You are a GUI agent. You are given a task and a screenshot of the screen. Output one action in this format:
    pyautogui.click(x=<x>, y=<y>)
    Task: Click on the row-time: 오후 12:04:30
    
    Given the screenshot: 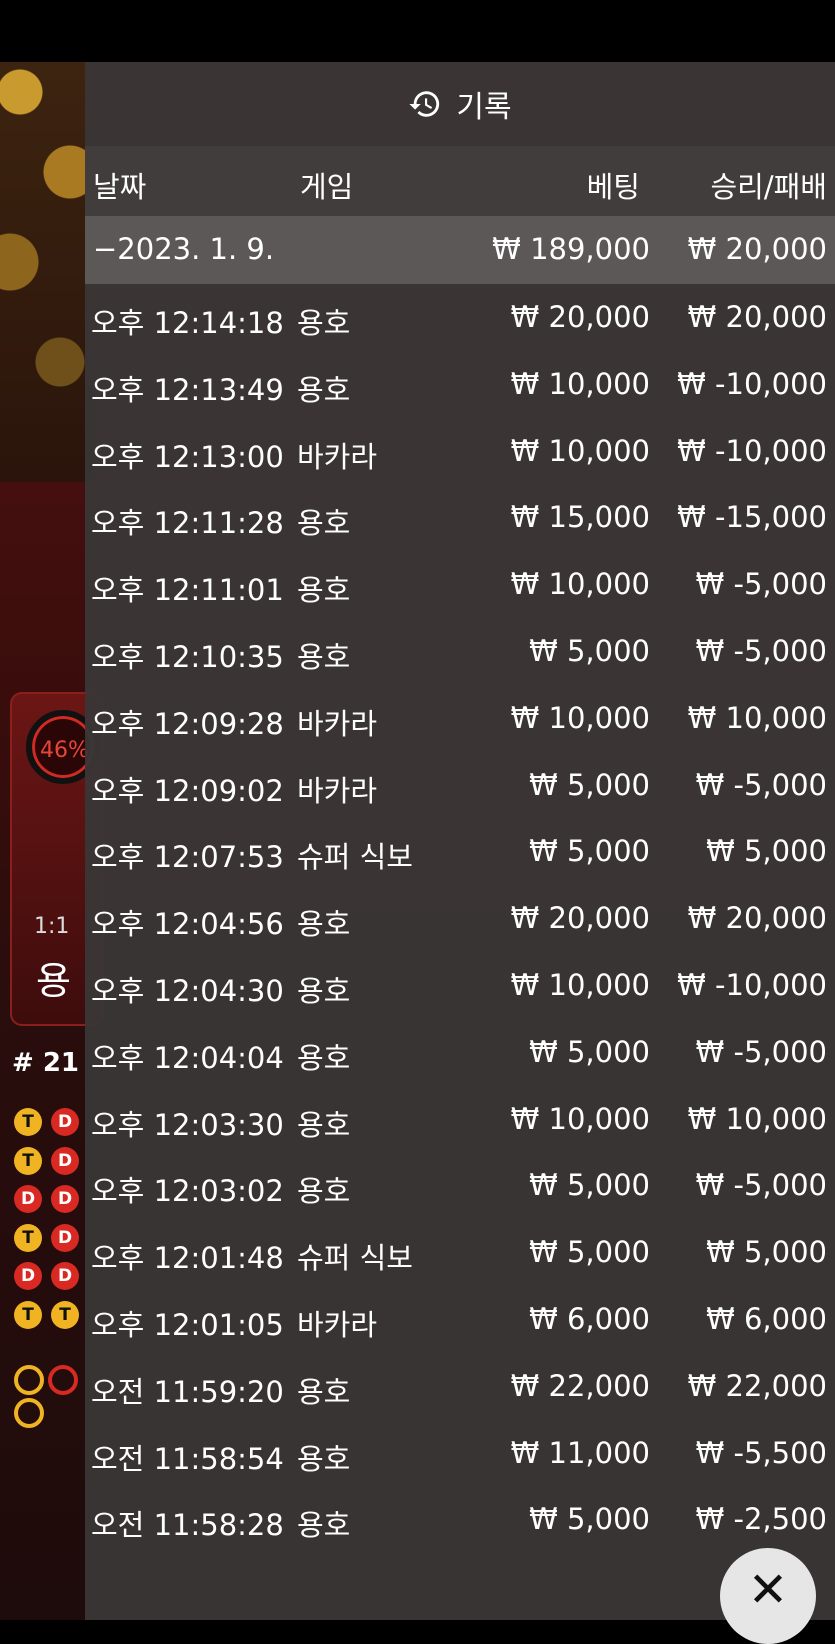 What is the action you would take?
    pyautogui.click(x=187, y=991)
    